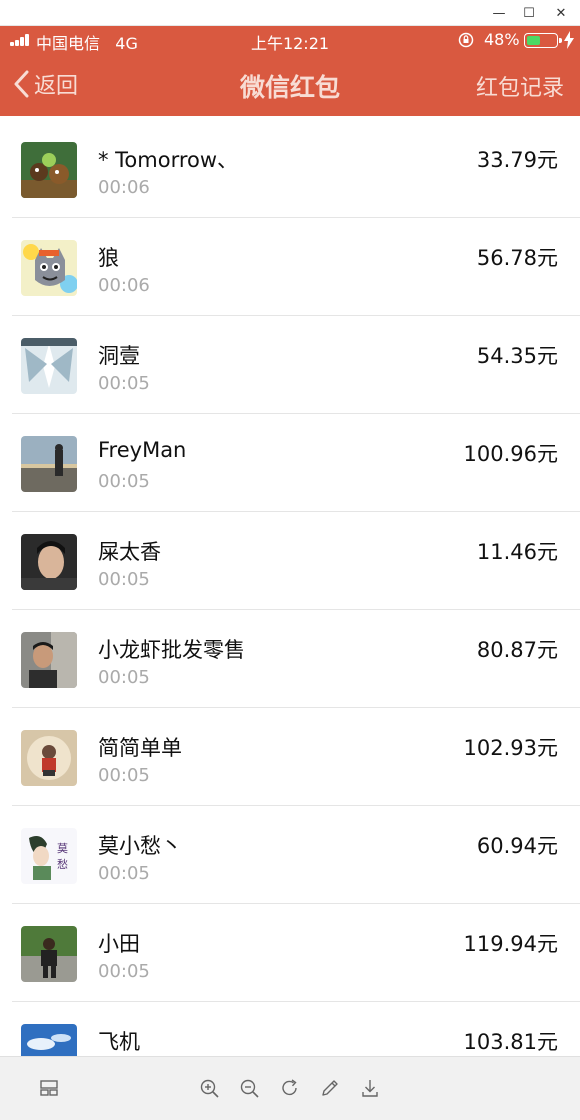 The height and width of the screenshot is (1120, 580). Describe the element at coordinates (502, 39) in the screenshot. I see `battery-percent: 48%` at that location.